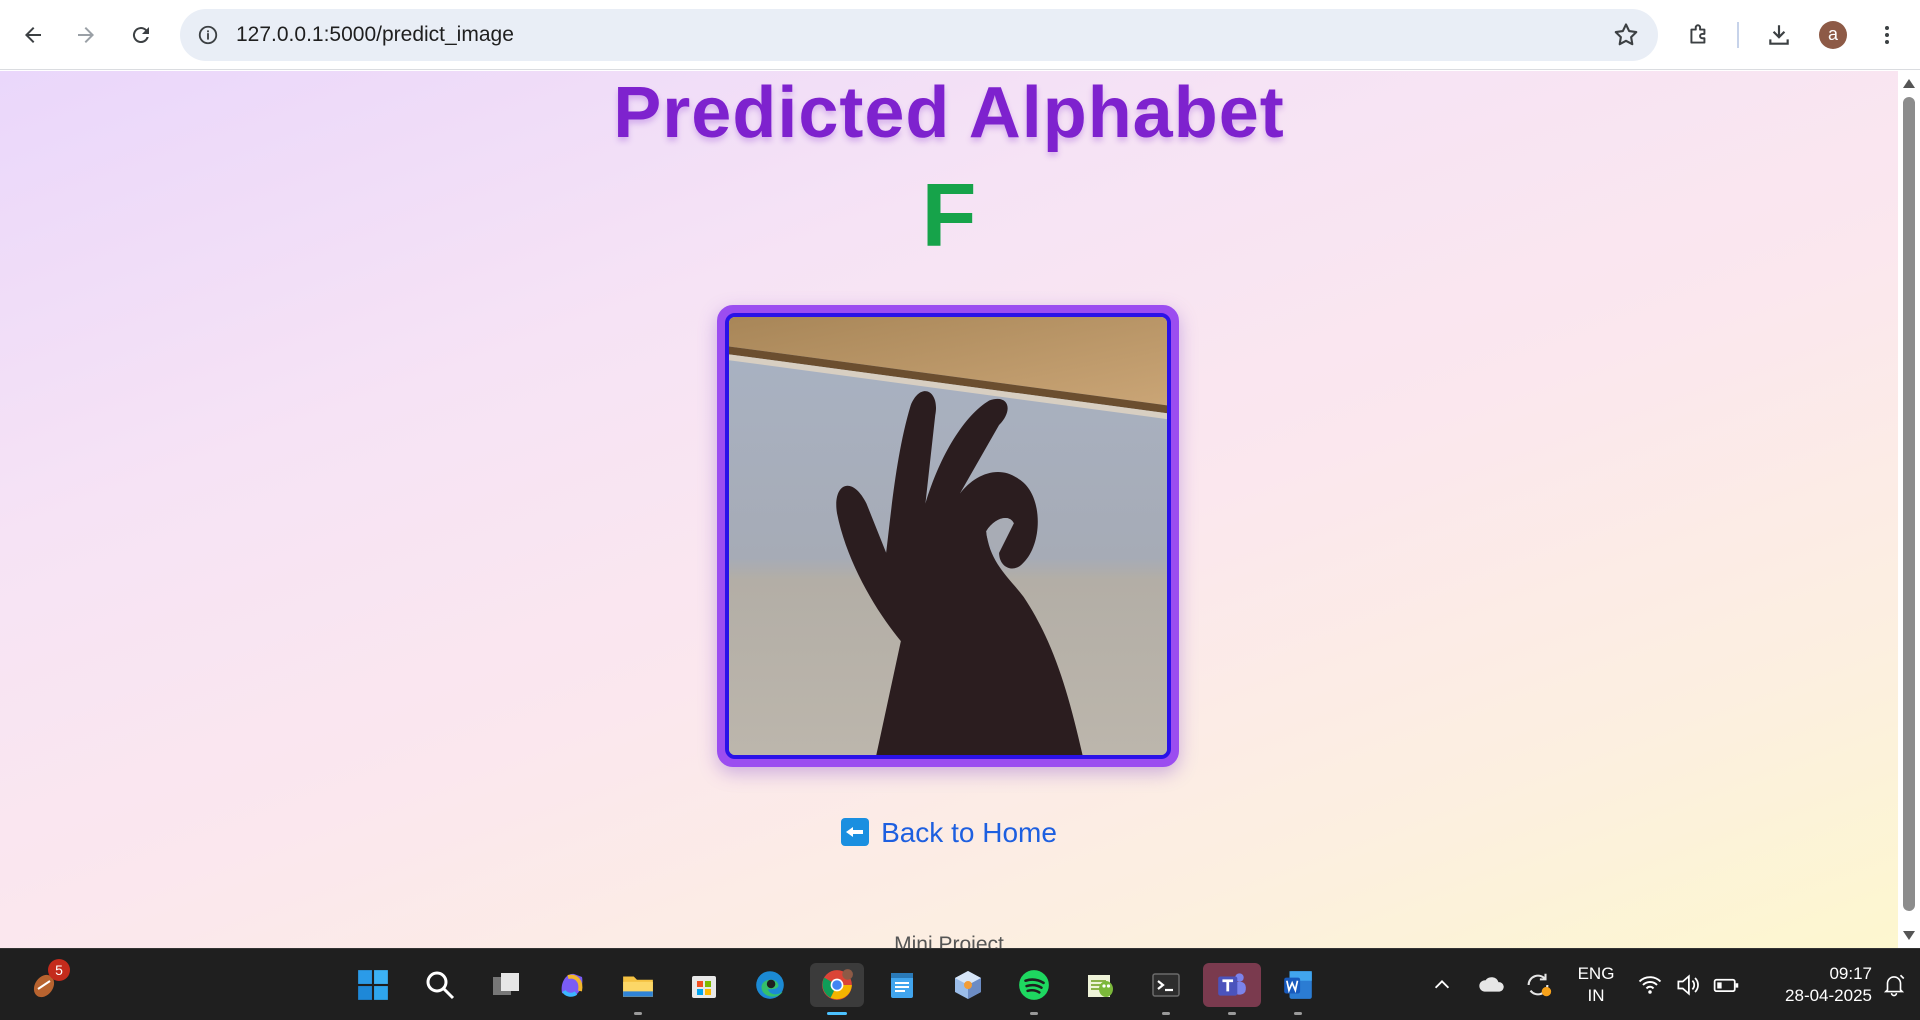 The image size is (1920, 1020). I want to click on back-to-home-label: Back to Home, so click(969, 832).